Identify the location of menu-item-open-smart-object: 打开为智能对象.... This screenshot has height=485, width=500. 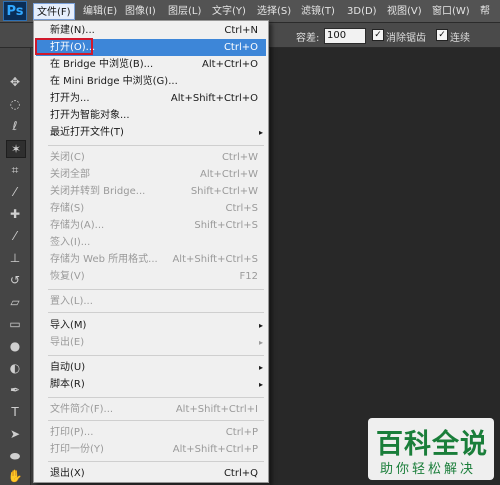
(151, 115).